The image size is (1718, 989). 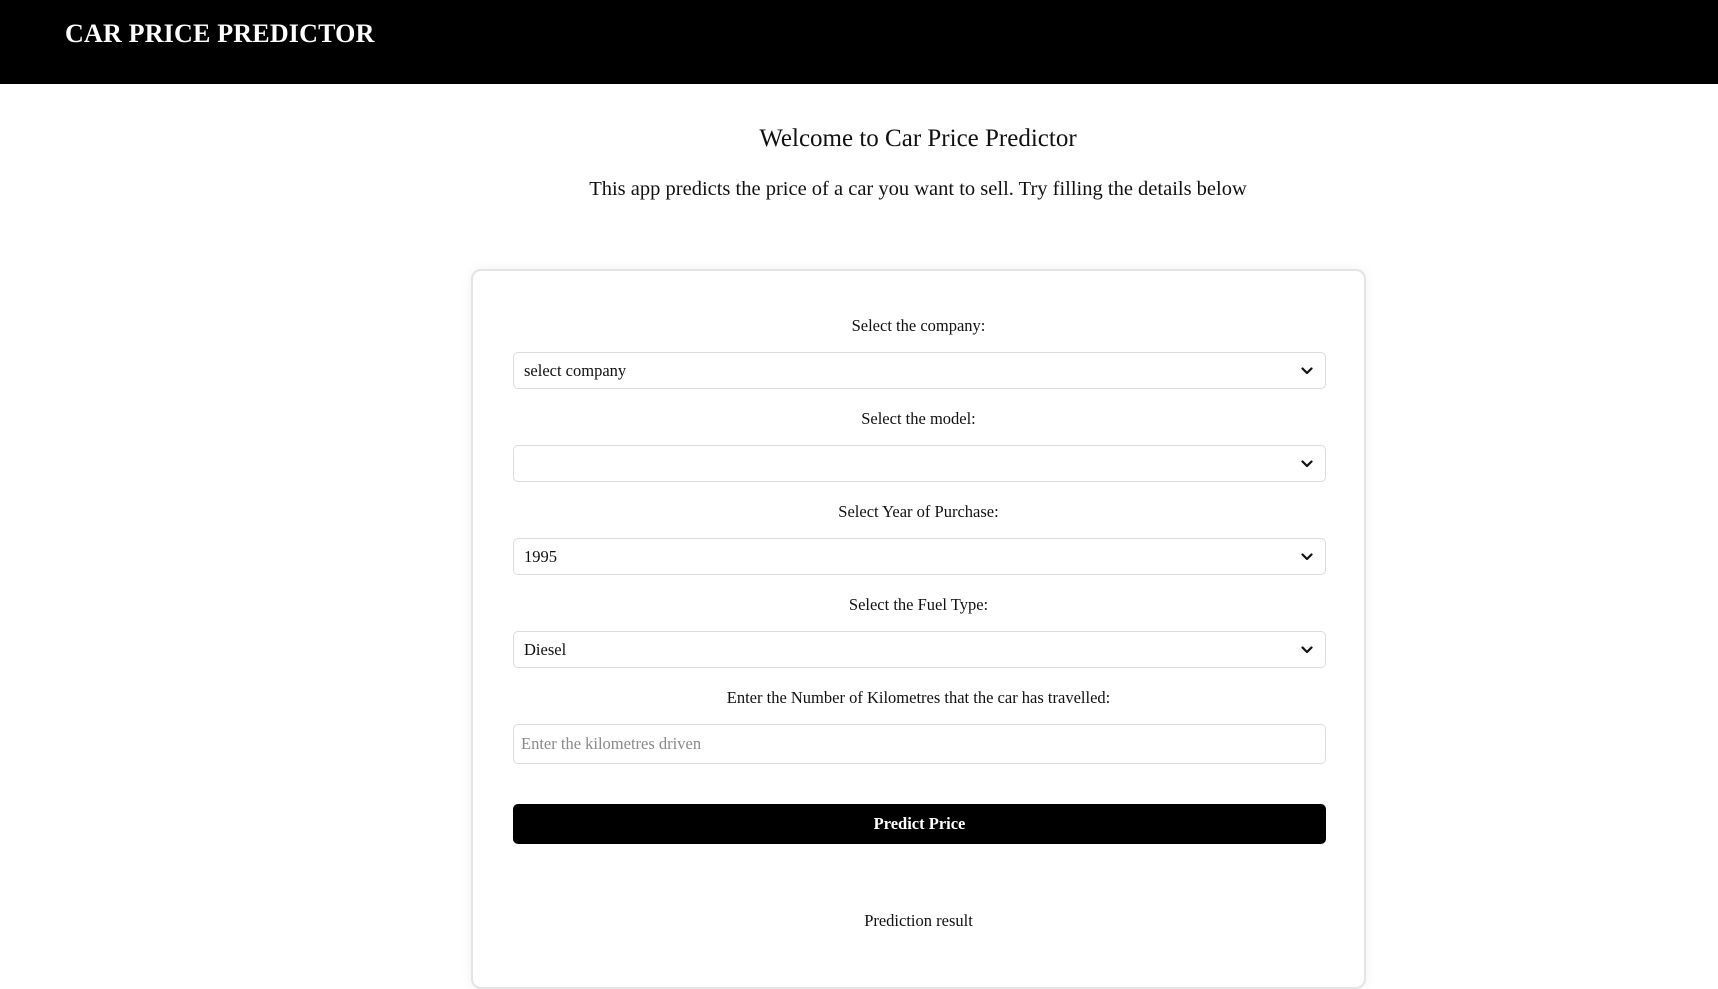 What do you see at coordinates (919, 463) in the screenshot?
I see `model-select` at bounding box center [919, 463].